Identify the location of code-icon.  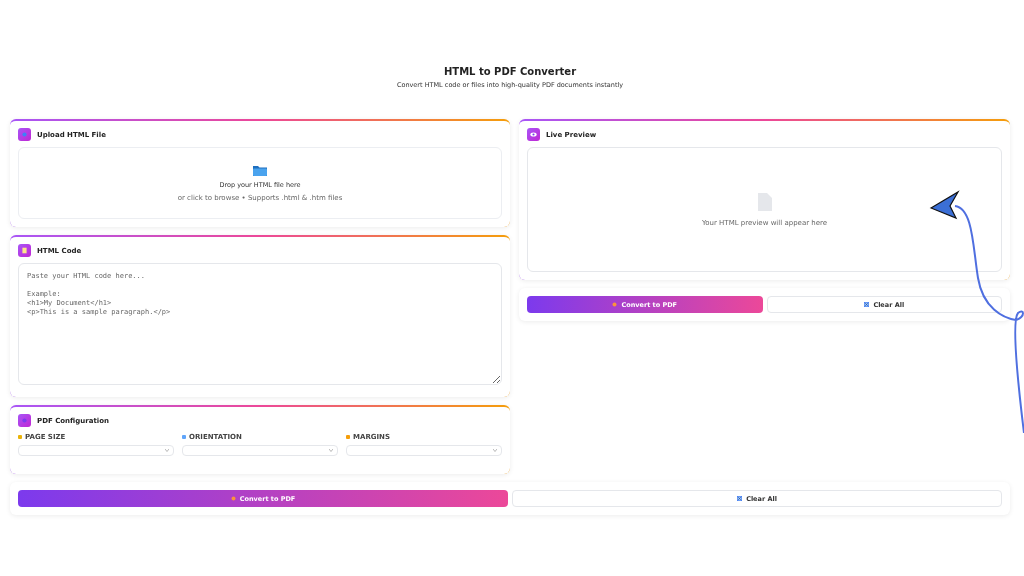
(24, 250).